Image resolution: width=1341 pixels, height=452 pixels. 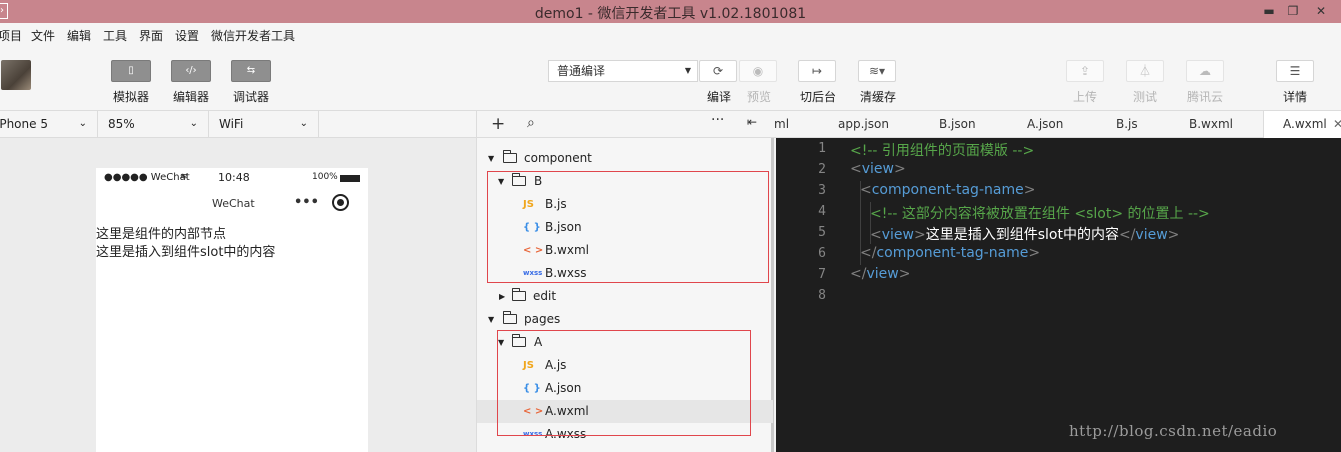 What do you see at coordinates (350, 178) in the screenshot?
I see `battery-icon` at bounding box center [350, 178].